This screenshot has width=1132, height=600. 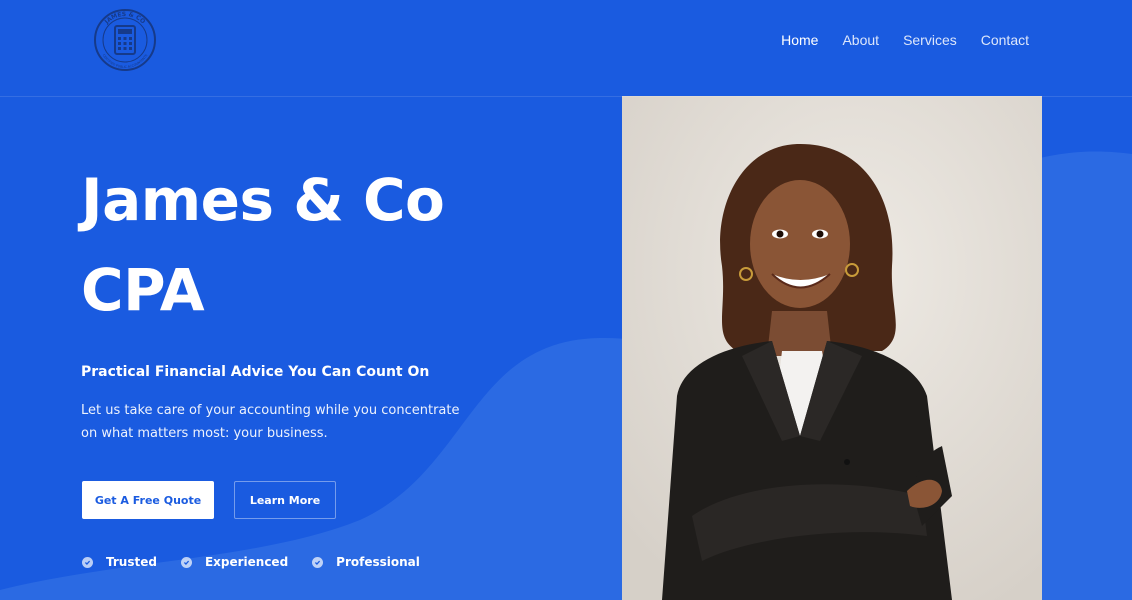 I want to click on get-quote-button: Get A Free Quote, so click(x=148, y=500).